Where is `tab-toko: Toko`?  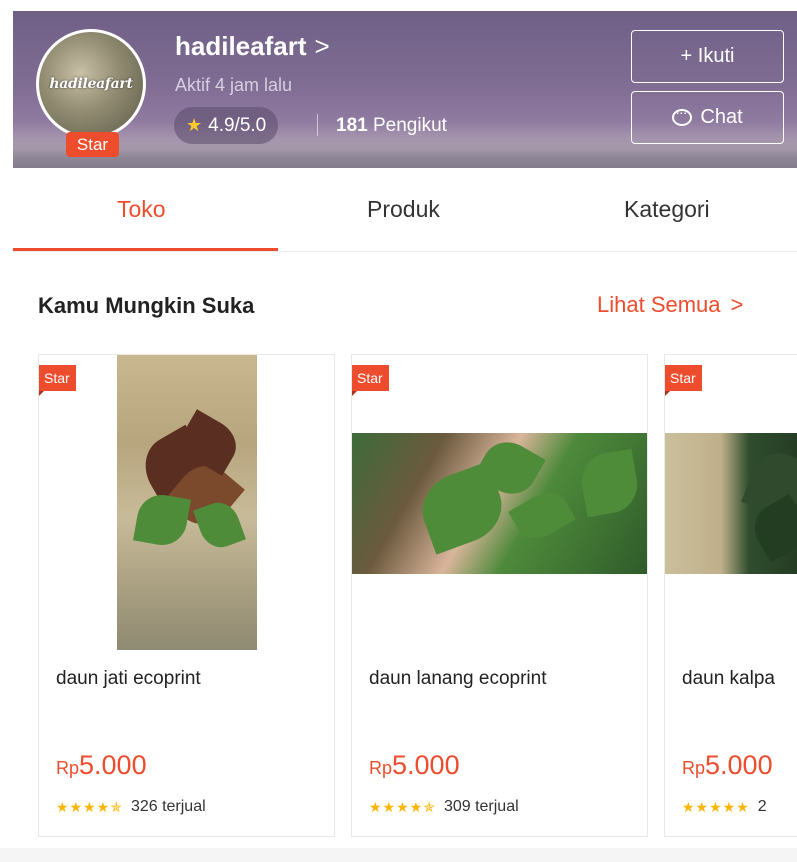
tab-toko: Toko is located at coordinates (141, 209).